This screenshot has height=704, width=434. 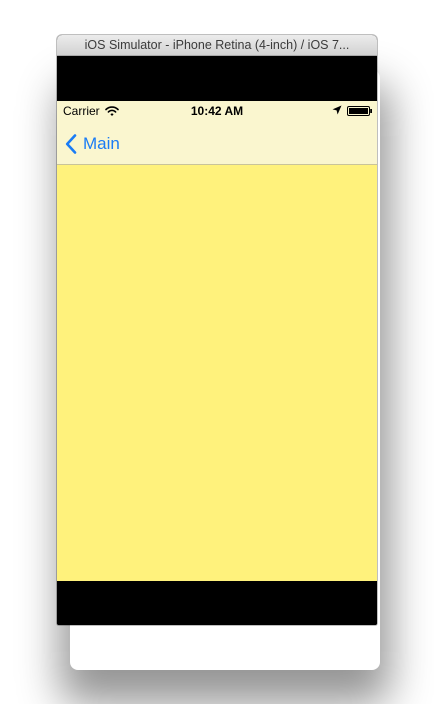 What do you see at coordinates (217, 603) in the screenshot?
I see `device-bezel-bottom` at bounding box center [217, 603].